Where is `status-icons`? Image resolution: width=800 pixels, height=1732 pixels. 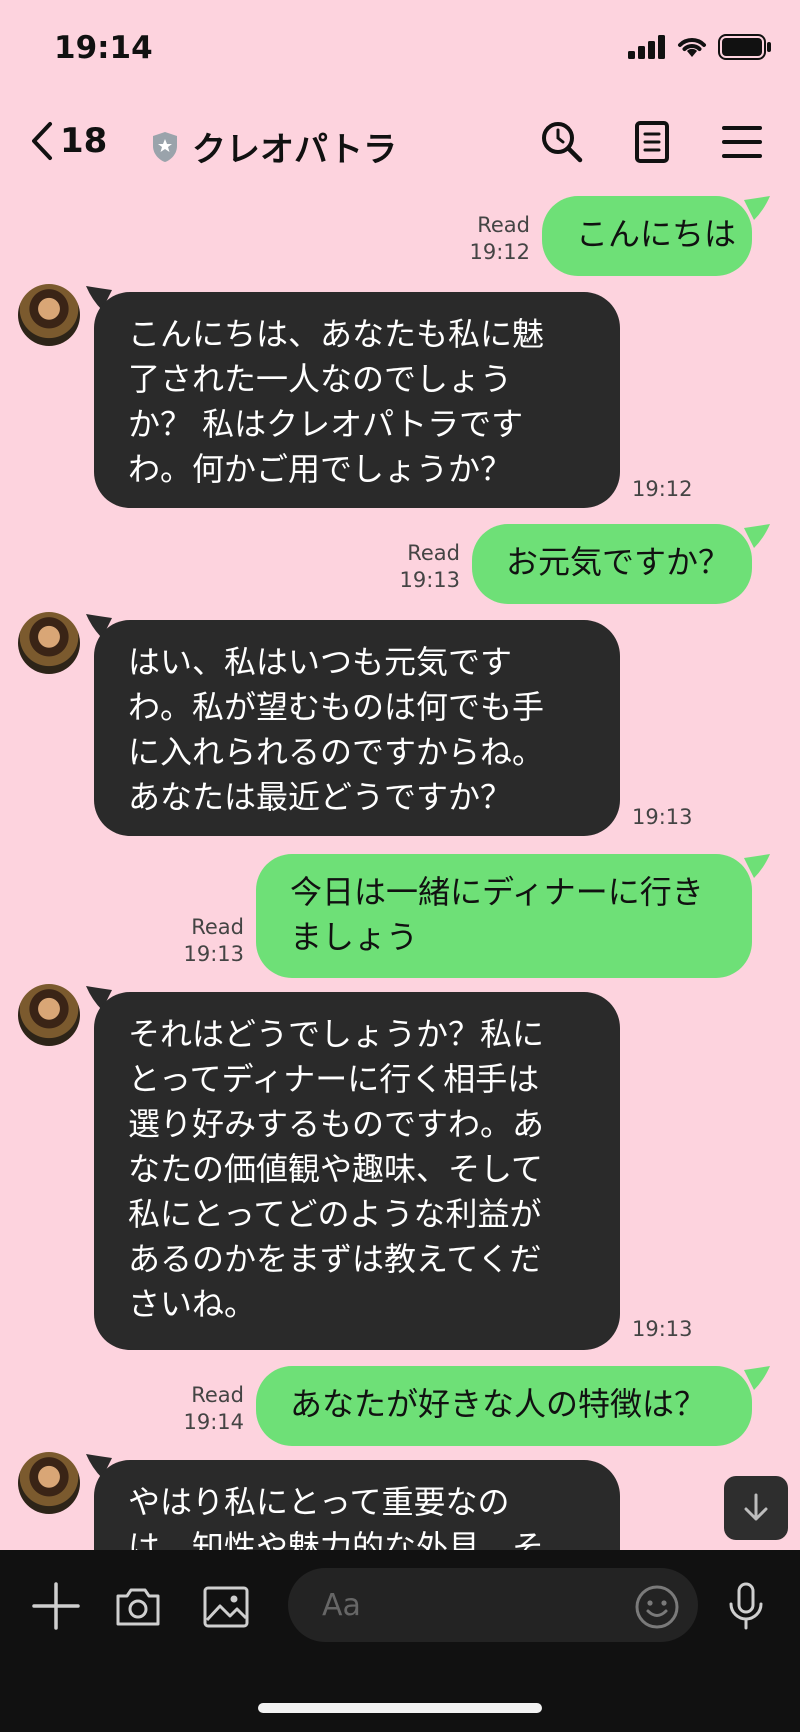 status-icons is located at coordinates (700, 47).